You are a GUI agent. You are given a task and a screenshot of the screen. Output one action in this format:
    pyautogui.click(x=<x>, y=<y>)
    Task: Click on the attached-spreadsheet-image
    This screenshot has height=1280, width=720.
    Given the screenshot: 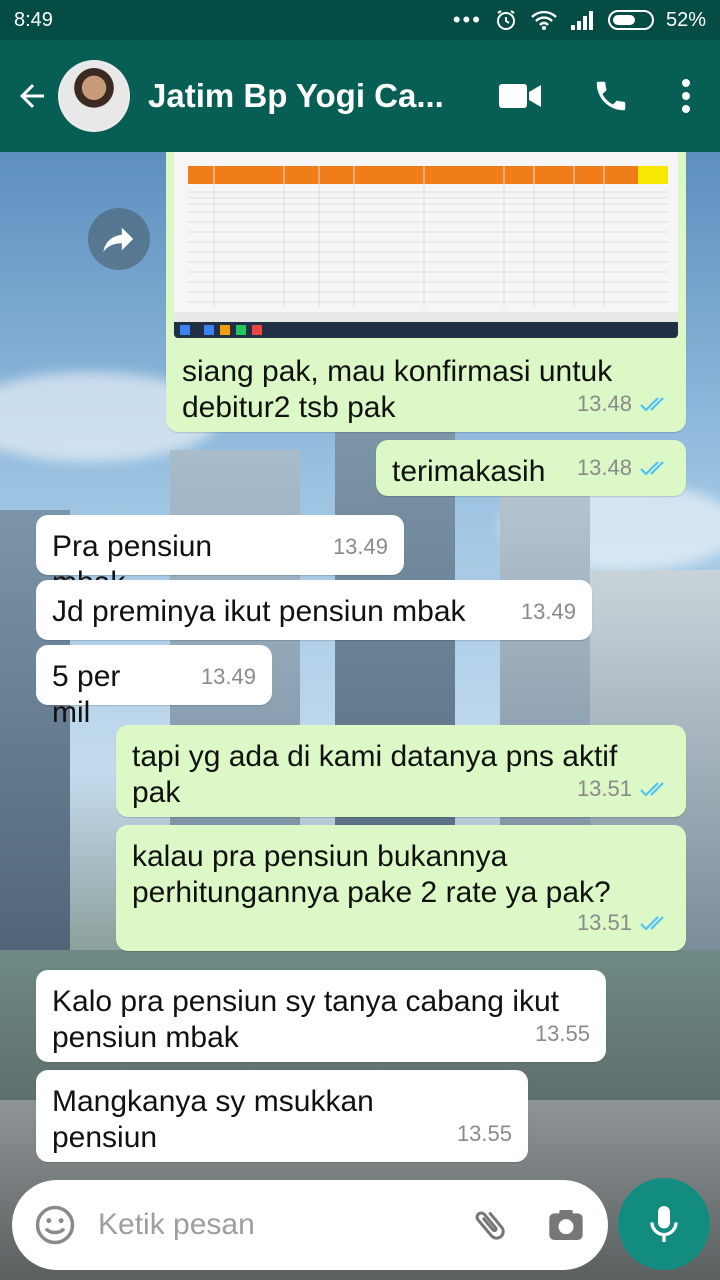 What is the action you would take?
    pyautogui.click(x=426, y=245)
    